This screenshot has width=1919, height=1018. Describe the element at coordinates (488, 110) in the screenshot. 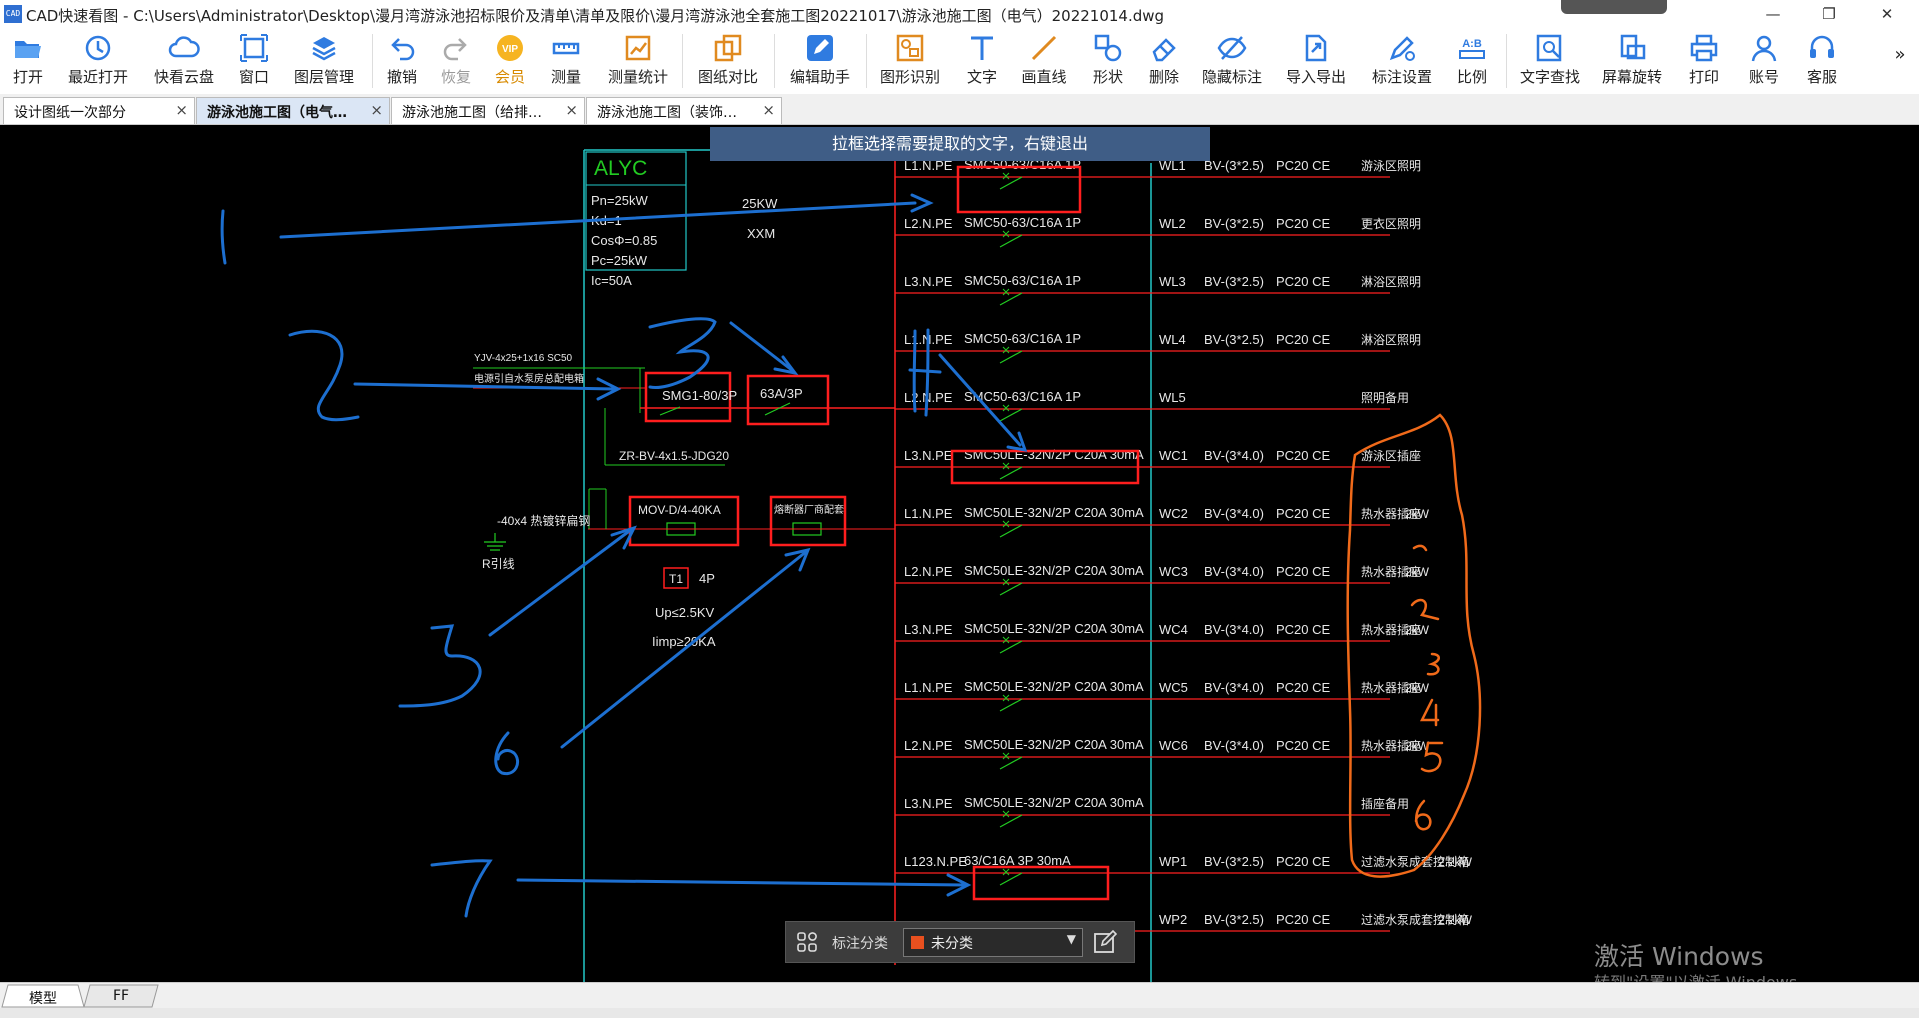

I see `tab-plumbing: 游泳池施工图（给排… ×` at that location.